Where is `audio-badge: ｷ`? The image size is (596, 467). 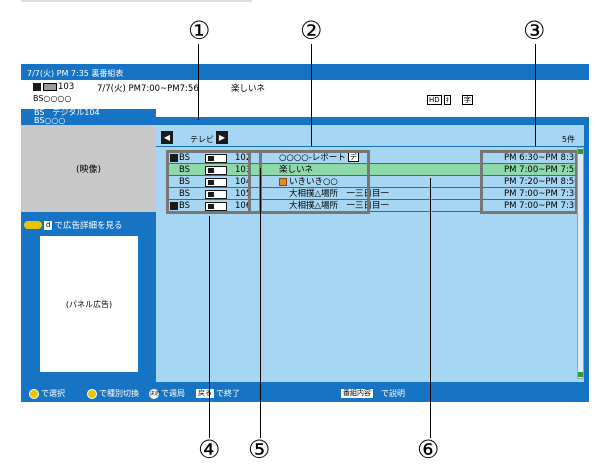 audio-badge: ｷ is located at coordinates (447, 100).